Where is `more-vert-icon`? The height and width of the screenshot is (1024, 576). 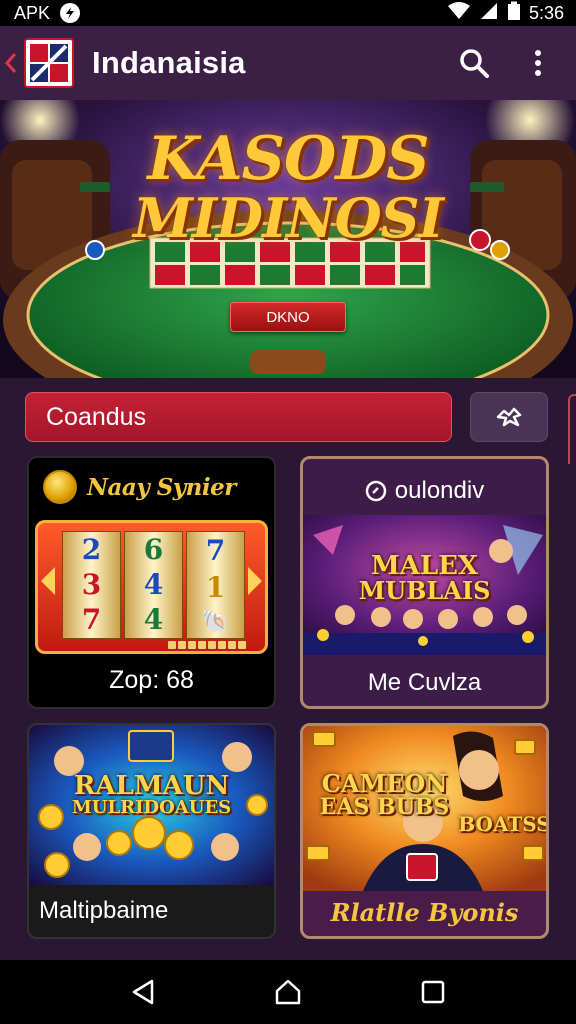 more-vert-icon is located at coordinates (538, 63).